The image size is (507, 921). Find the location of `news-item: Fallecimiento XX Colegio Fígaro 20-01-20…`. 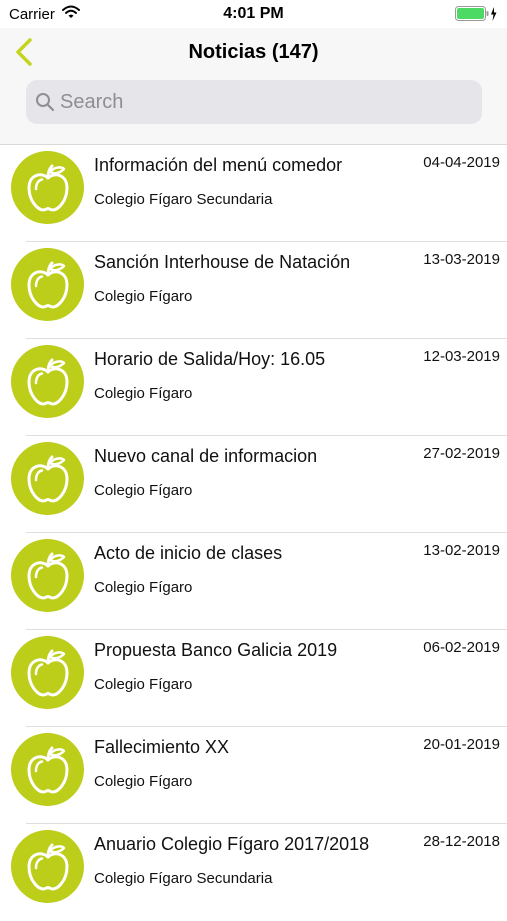

news-item: Fallecimiento XX Colegio Fígaro 20-01-20… is located at coordinates (253, 775).